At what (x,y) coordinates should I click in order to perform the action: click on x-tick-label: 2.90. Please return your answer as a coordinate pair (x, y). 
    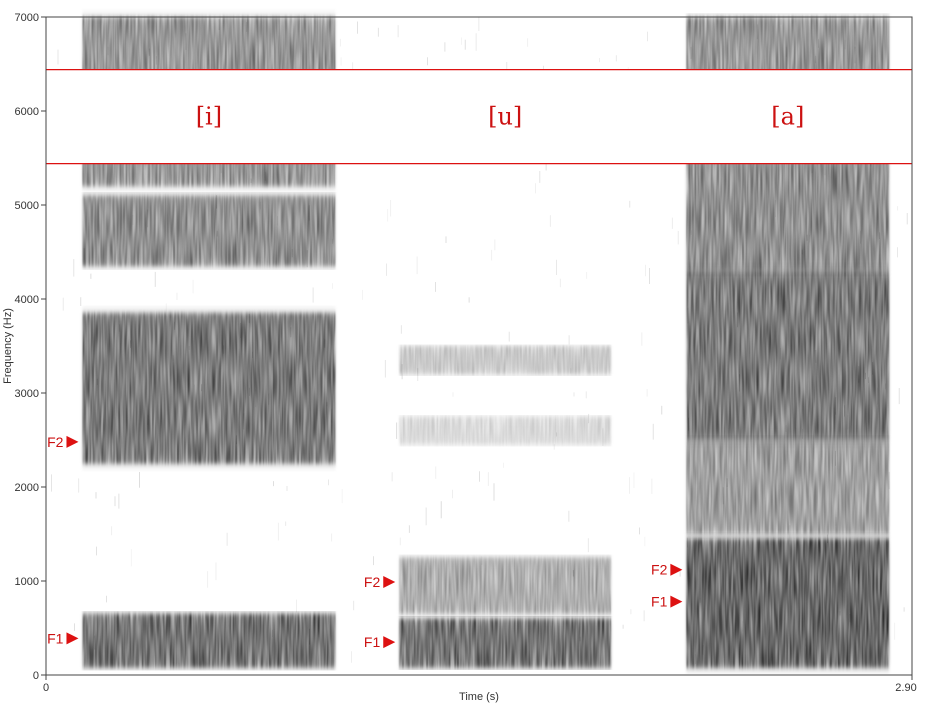
    Looking at the image, I should click on (905, 688).